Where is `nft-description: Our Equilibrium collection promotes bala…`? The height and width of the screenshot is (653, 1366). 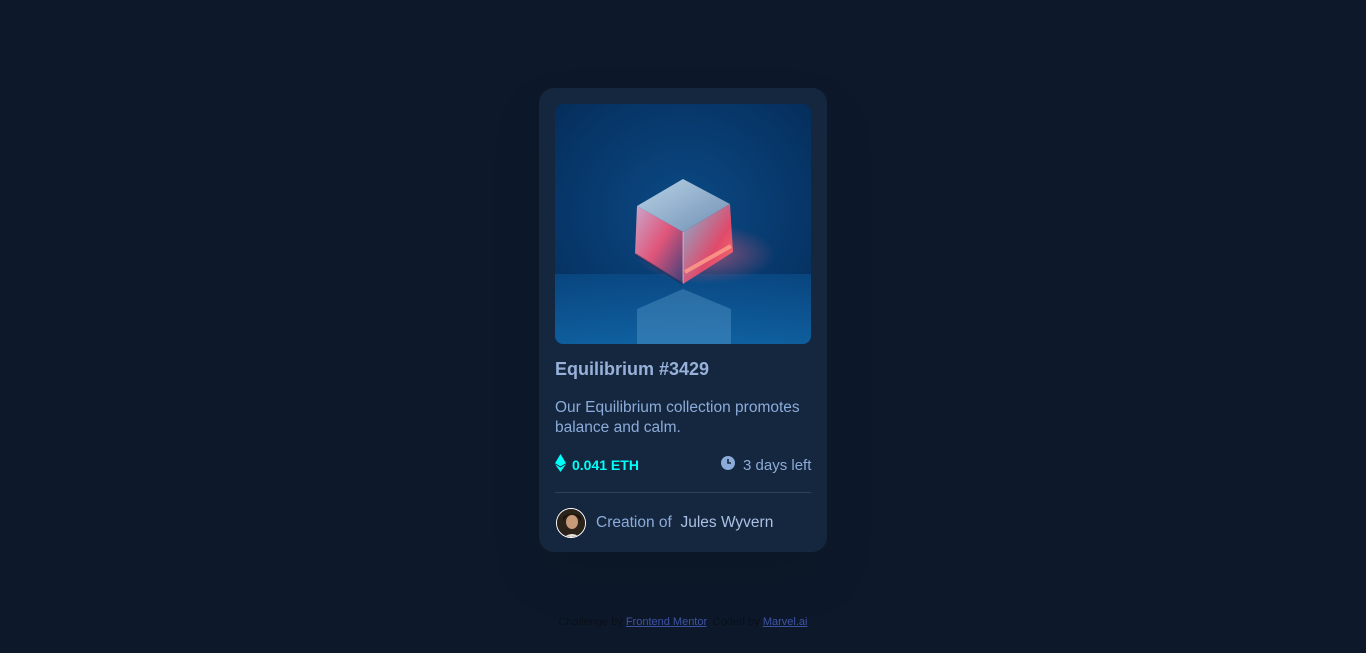
nft-description: Our Equilibrium collection promotes bala… is located at coordinates (677, 417).